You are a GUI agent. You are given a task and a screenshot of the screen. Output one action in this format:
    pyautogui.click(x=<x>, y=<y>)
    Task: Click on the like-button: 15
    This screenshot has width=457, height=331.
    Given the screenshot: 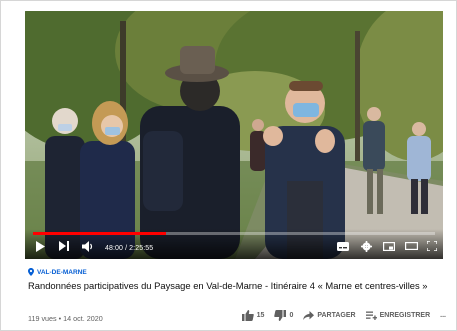 What is the action you would take?
    pyautogui.click(x=253, y=315)
    